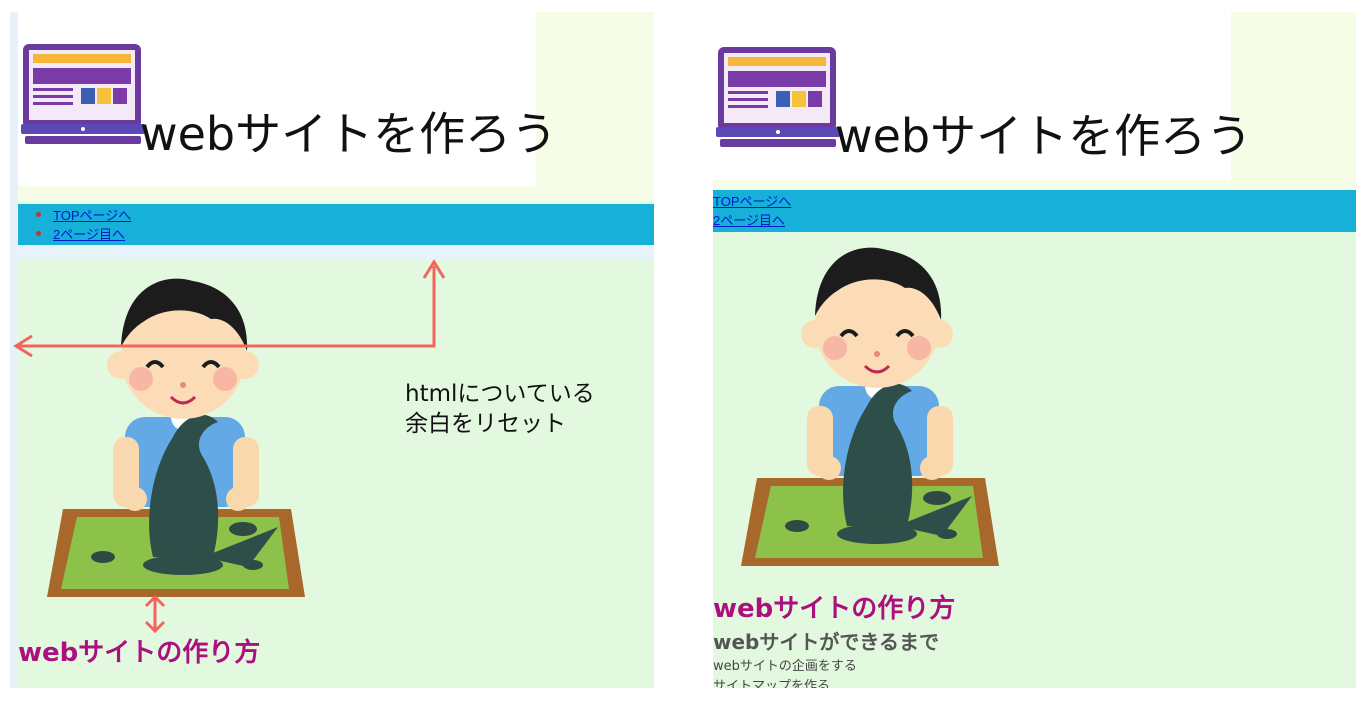  Describe the element at coordinates (826, 642) in the screenshot. I see `section-subheading: webサイトができるまで` at that location.